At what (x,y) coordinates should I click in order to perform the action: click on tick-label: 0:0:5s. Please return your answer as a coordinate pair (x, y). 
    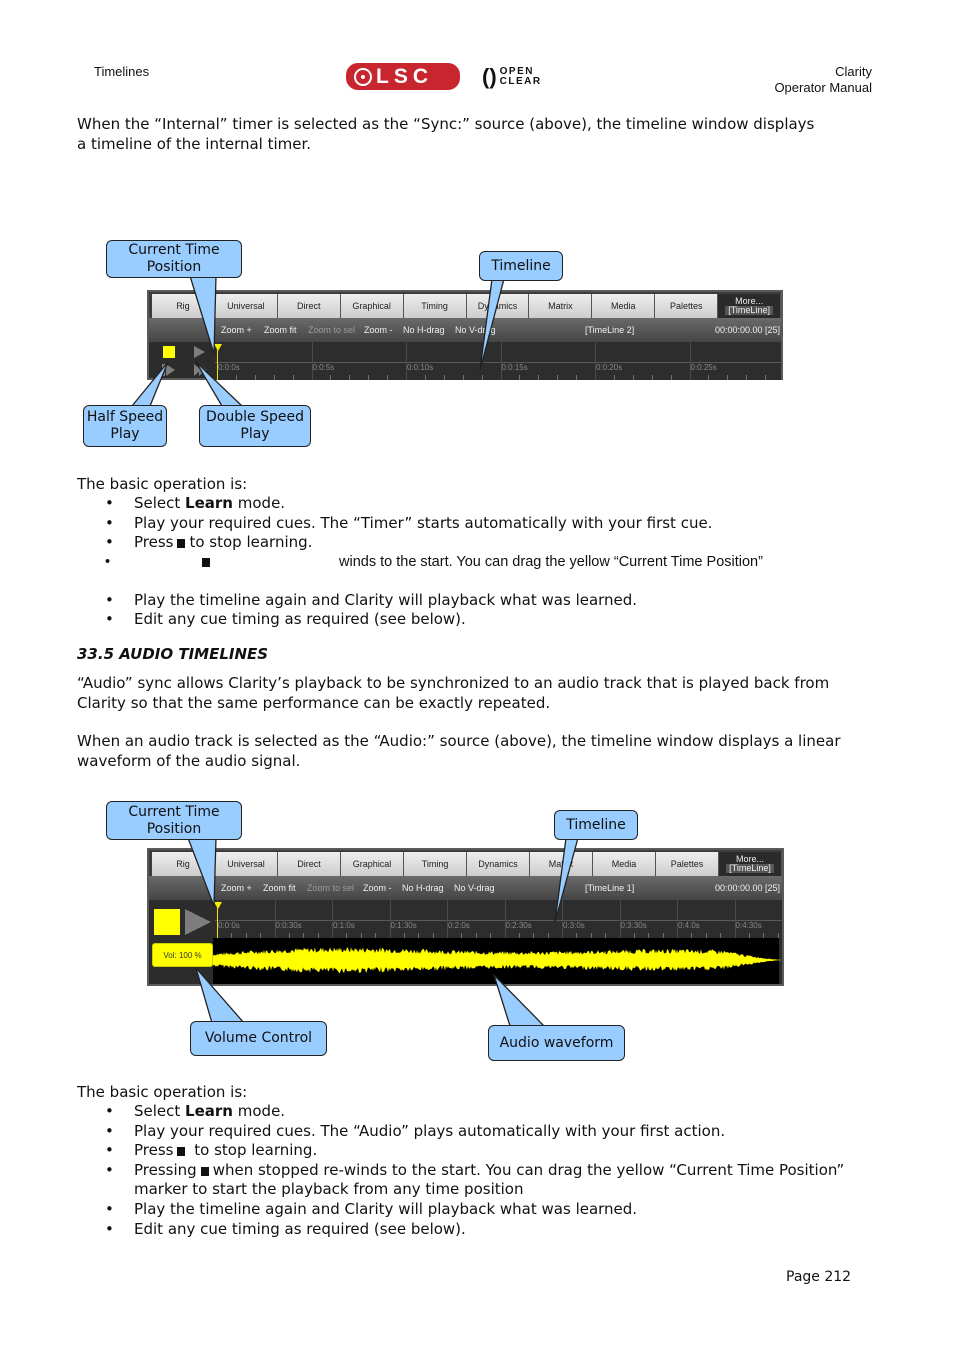
    Looking at the image, I should click on (323, 367).